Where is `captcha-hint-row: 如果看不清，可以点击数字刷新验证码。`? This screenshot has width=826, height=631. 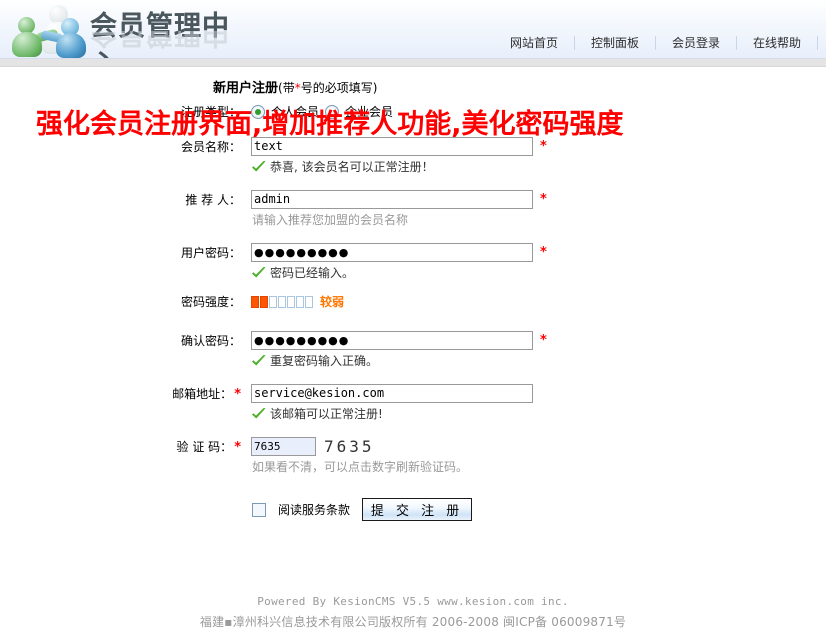
captcha-hint-row: 如果看不清，可以点击数字刷新验证码。 is located at coordinates (273, 466).